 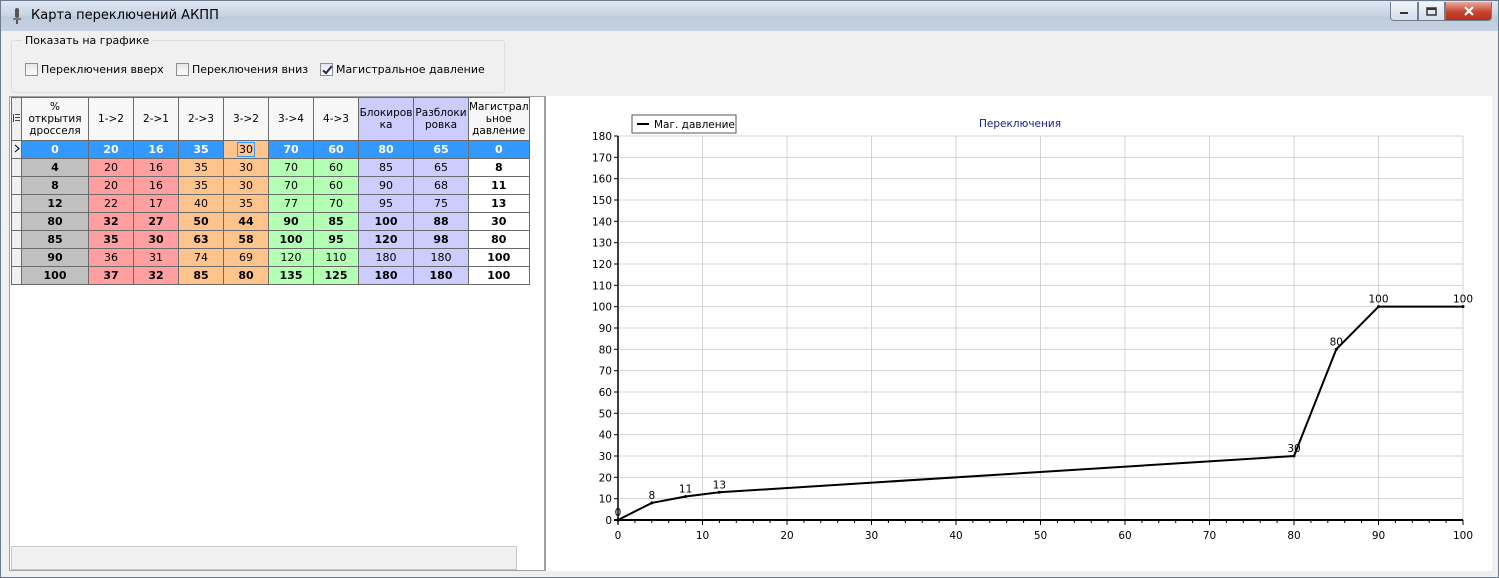 What do you see at coordinates (336, 221) in the screenshot?
I see `cell-4-3: 85` at bounding box center [336, 221].